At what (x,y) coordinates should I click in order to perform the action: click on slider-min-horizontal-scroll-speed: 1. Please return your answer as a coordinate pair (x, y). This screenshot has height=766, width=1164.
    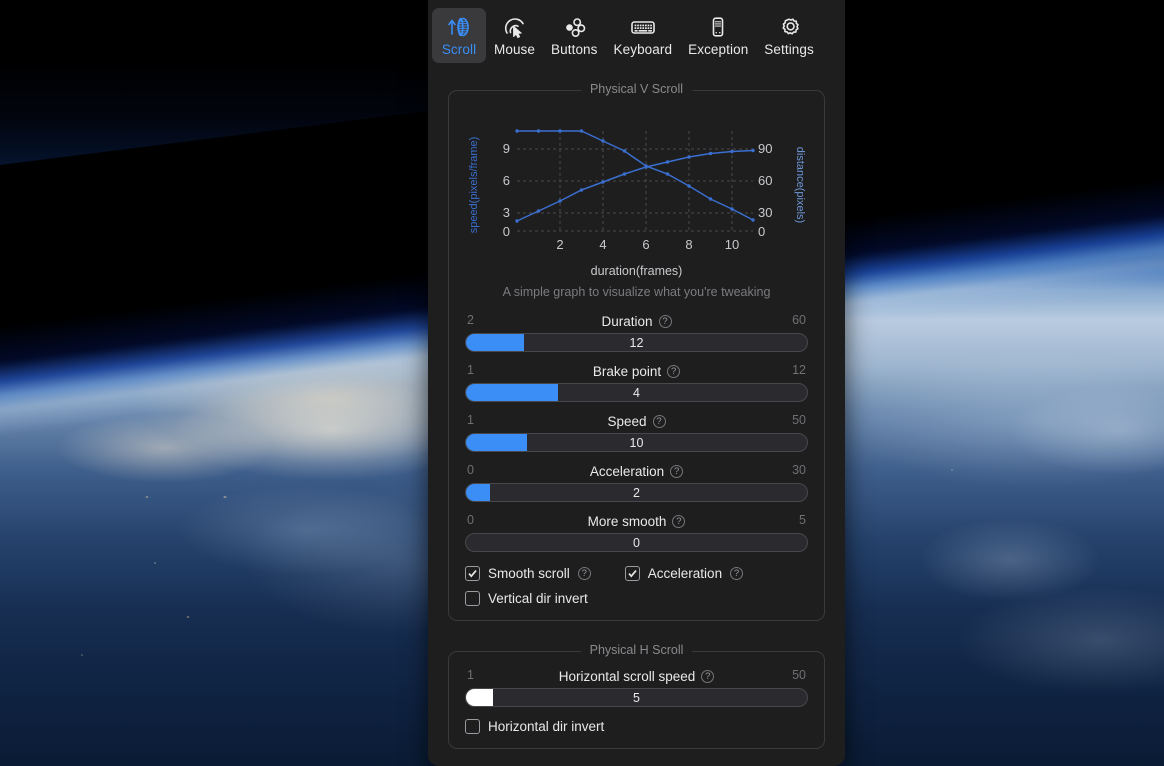
    Looking at the image, I should click on (470, 675).